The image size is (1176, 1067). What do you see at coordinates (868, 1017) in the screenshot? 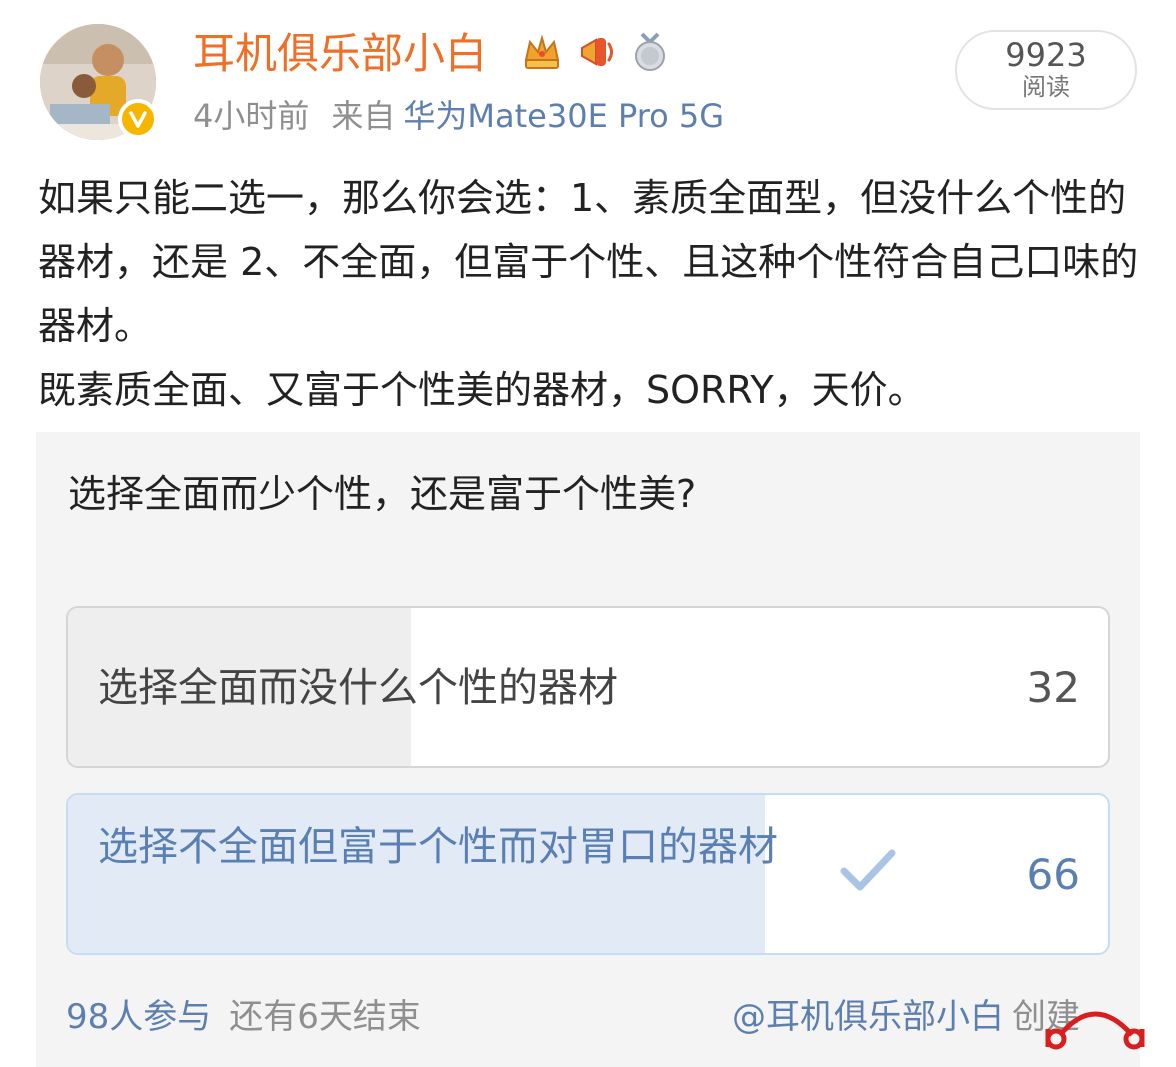
I see `poll-creator-link: @耳机俱乐部小白` at bounding box center [868, 1017].